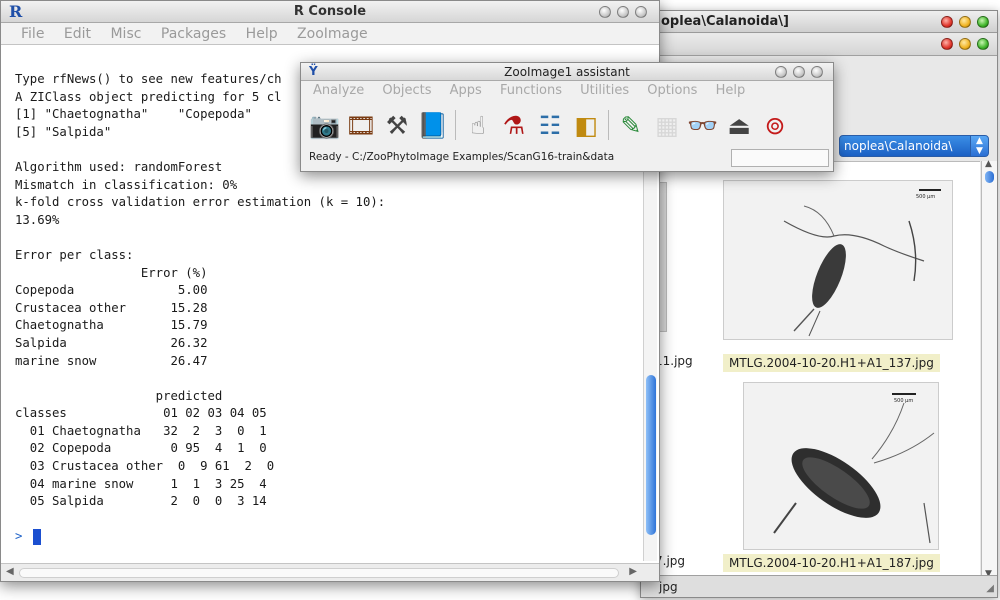 This screenshot has height=600, width=1000. What do you see at coordinates (947, 44) in the screenshot?
I see `sub-close-button` at bounding box center [947, 44].